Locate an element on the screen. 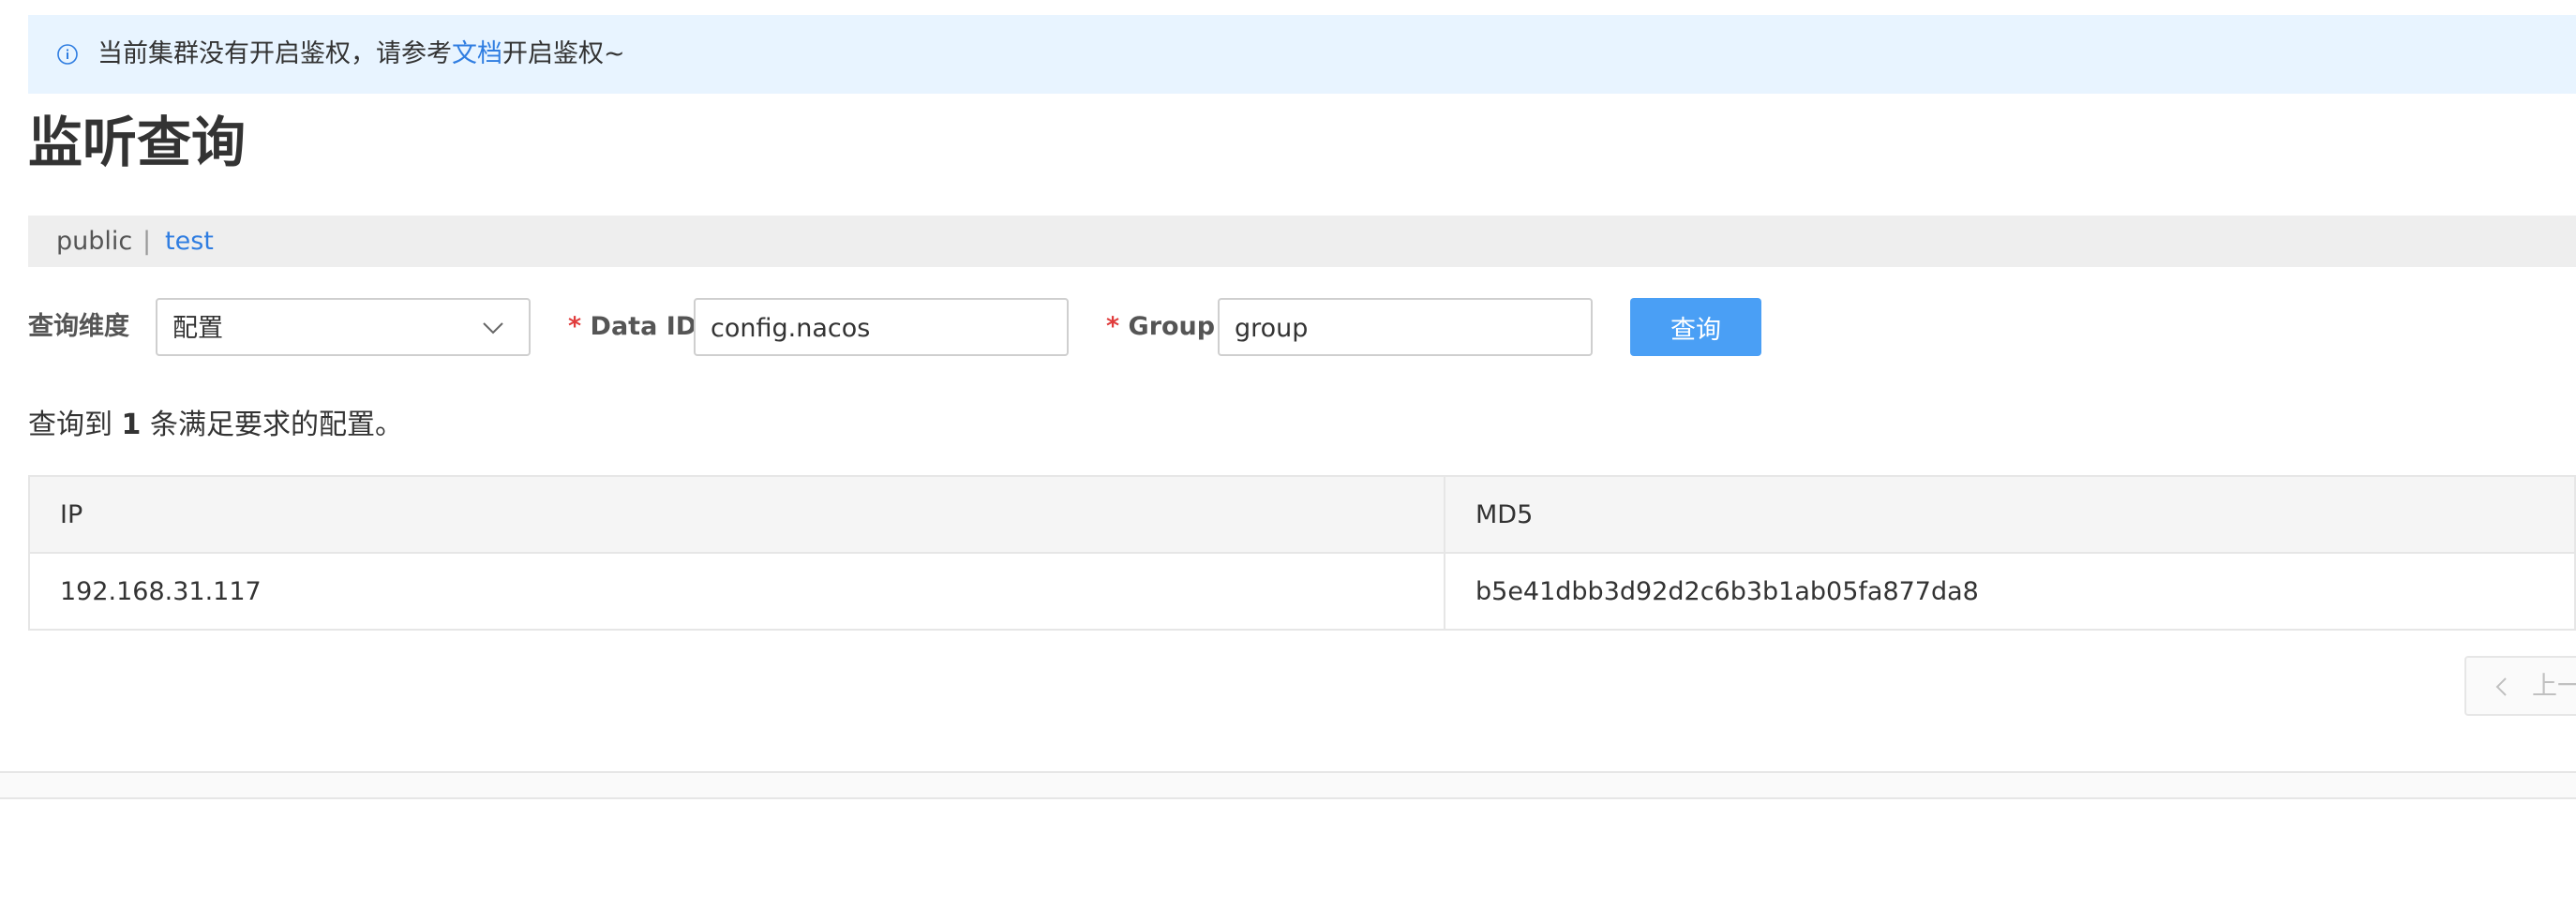 This screenshot has width=2576, height=907. dataid-label-text: Data ID is located at coordinates (643, 326).